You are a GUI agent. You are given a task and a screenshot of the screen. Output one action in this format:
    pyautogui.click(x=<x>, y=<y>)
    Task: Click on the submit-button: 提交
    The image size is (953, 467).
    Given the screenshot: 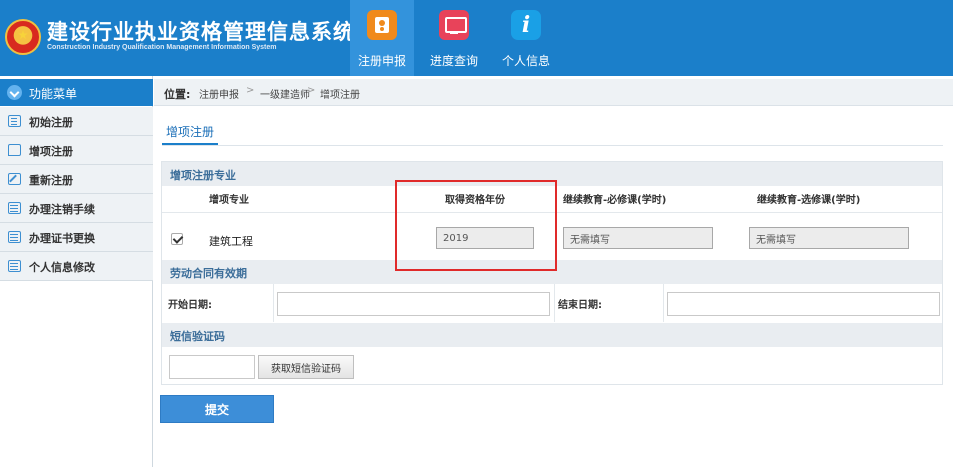 What is the action you would take?
    pyautogui.click(x=217, y=409)
    